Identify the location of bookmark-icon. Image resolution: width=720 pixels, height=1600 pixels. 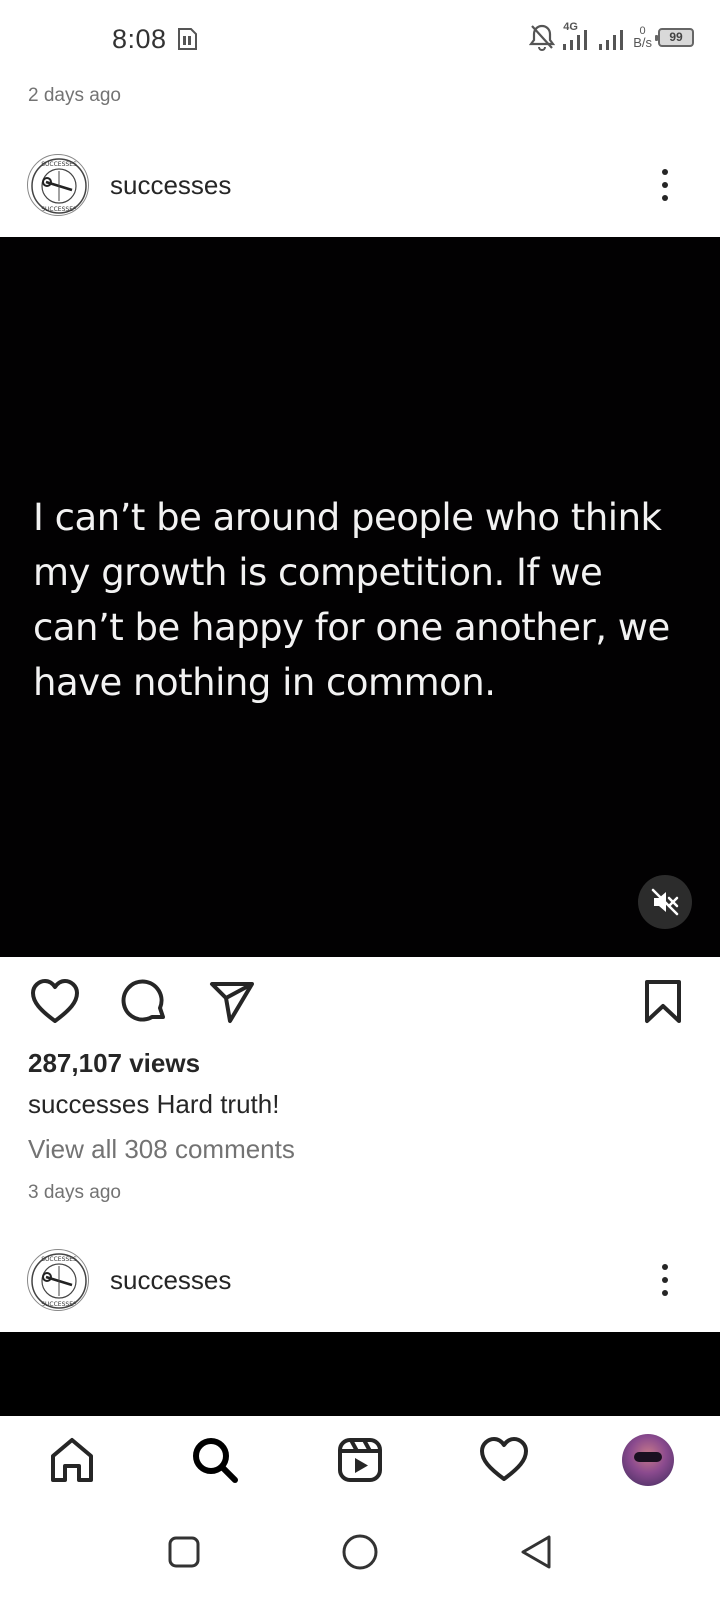
(663, 1001).